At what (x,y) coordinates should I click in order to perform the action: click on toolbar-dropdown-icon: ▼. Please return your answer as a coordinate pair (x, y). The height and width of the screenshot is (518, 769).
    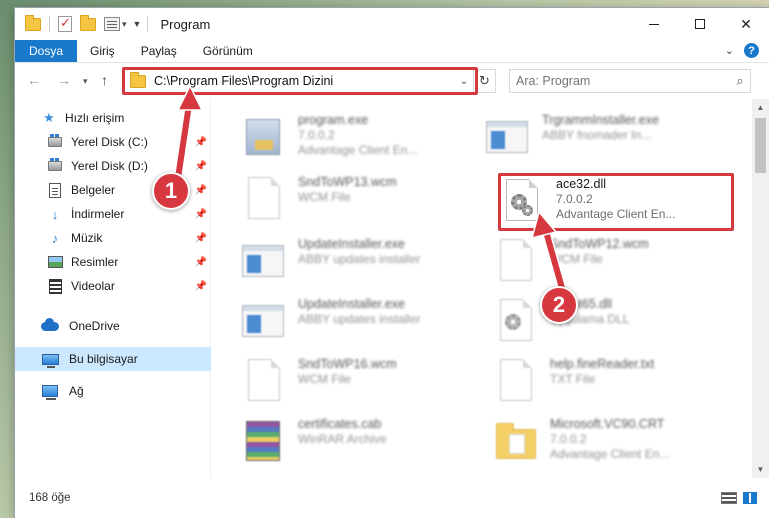
    Looking at the image, I should click on (137, 24).